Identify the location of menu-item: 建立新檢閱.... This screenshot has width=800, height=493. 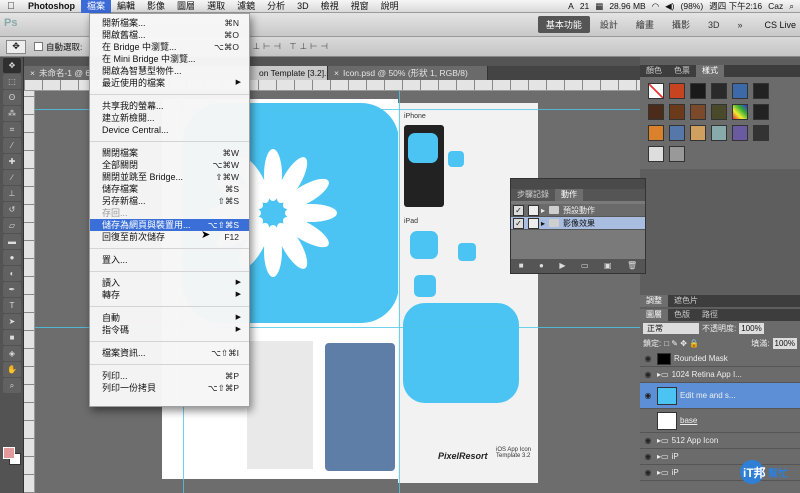
(169, 118).